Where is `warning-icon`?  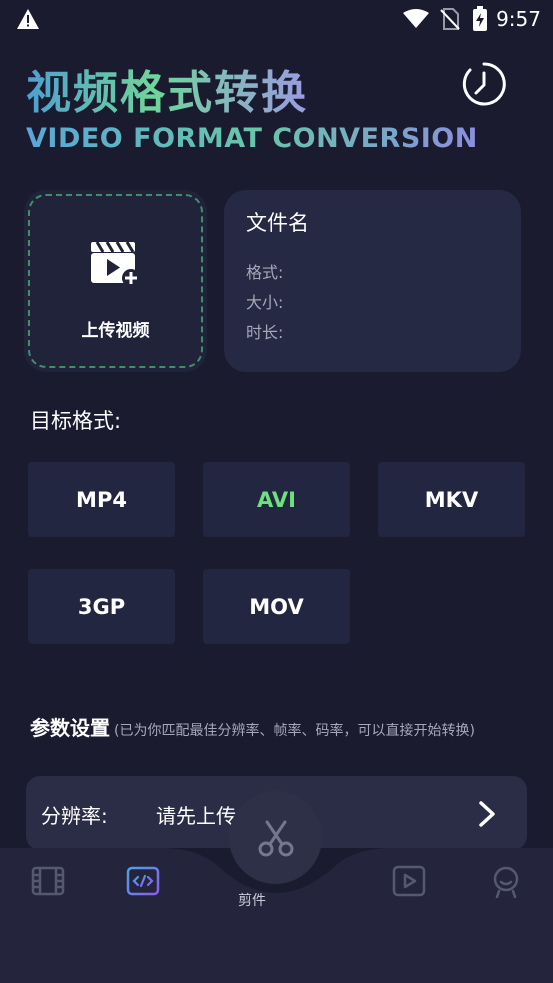 warning-icon is located at coordinates (28, 19).